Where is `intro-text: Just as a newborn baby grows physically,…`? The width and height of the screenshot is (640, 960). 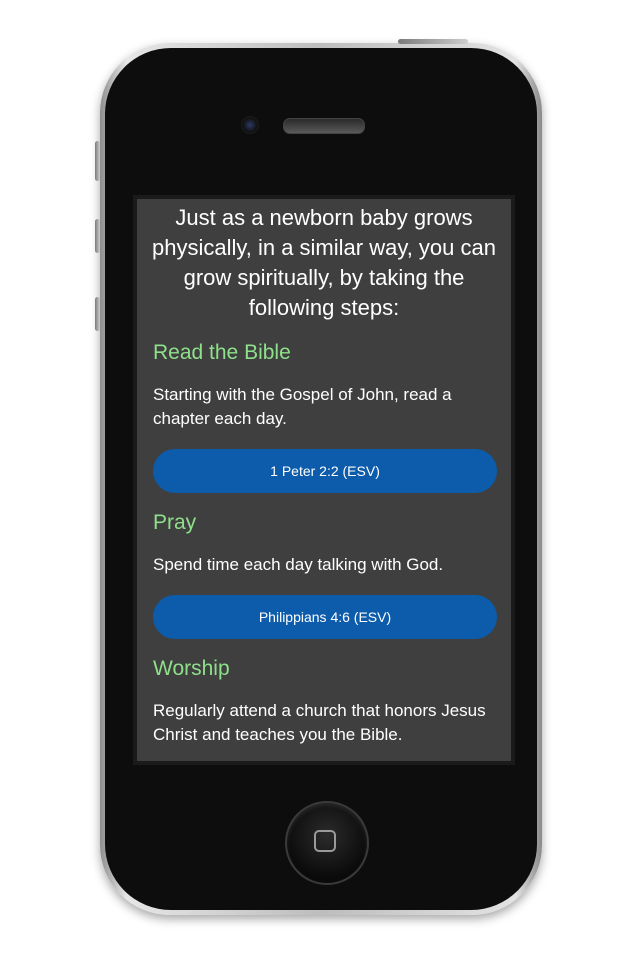 intro-text: Just as a newborn baby grows physically,… is located at coordinates (324, 262).